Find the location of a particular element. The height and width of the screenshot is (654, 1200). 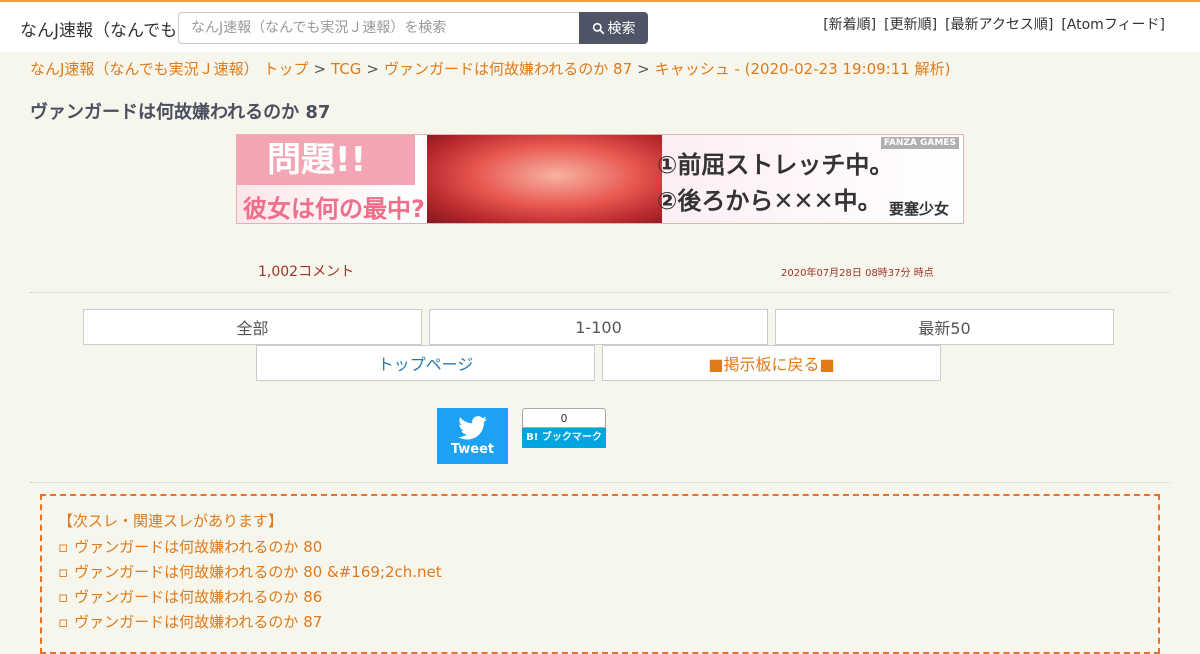

page-title: ヴァンガードは何故嫌われるのか 87 is located at coordinates (180, 112).